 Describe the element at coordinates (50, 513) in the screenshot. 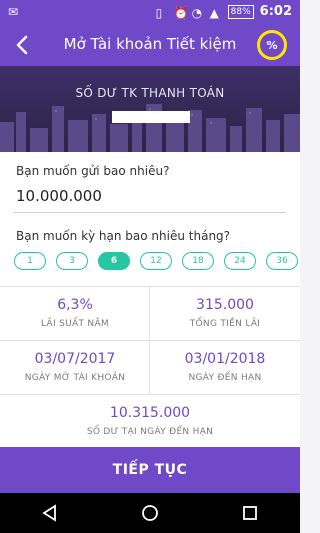

I see `nav-back-icon` at that location.